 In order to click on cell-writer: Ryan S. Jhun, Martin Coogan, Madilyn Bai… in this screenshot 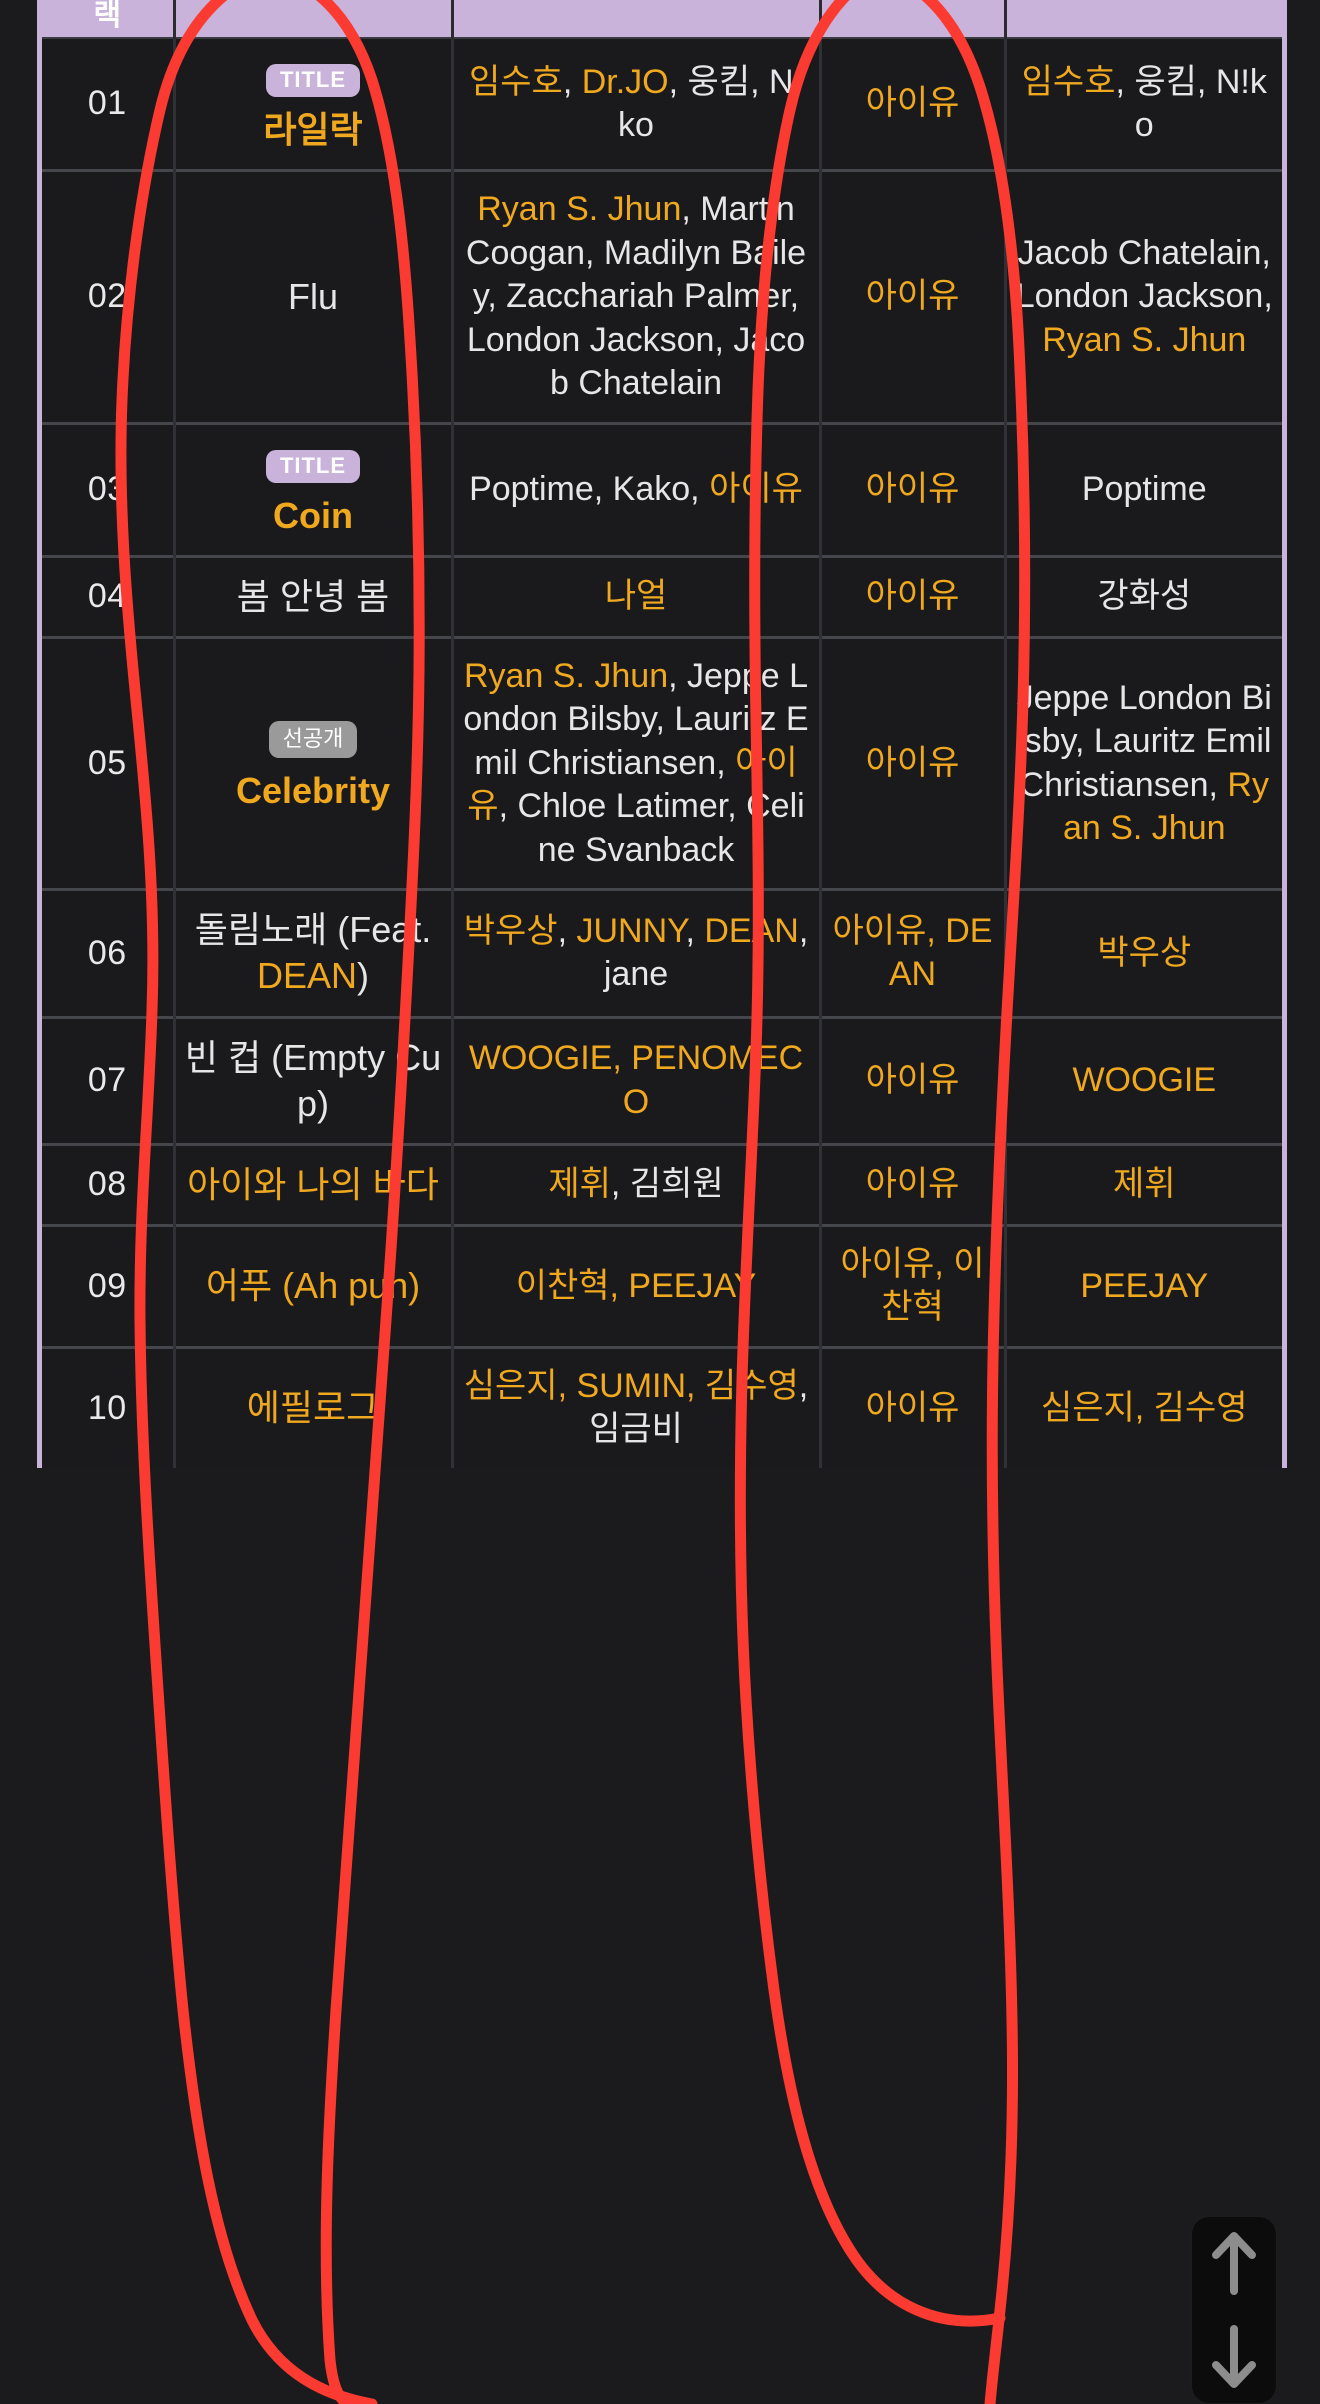, I will do `click(637, 296)`.